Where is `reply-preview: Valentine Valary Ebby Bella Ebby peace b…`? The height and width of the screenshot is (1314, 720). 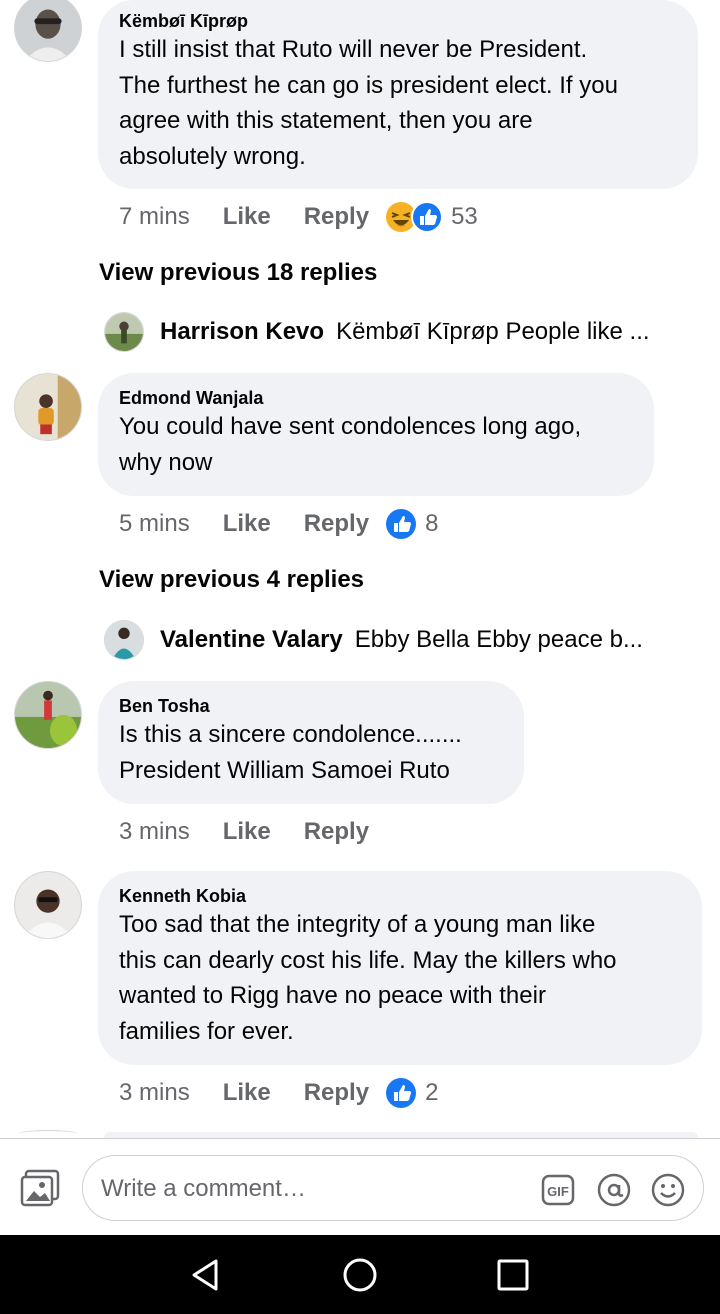 reply-preview: Valentine Valary Ebby Bella Ebby peace b… is located at coordinates (373, 640).